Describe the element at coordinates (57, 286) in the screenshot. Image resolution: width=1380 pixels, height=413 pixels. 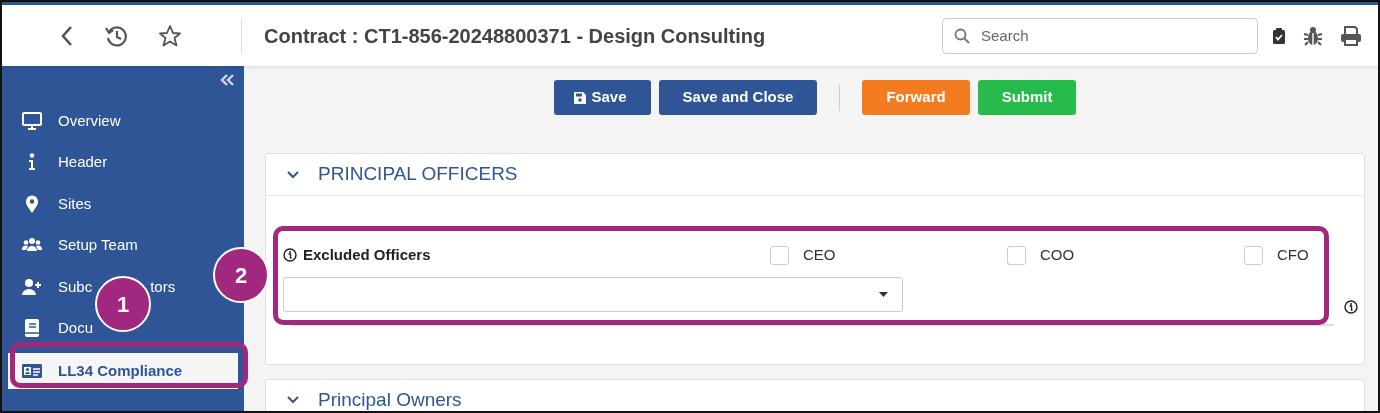
I see `sidebar-item: Subc` at that location.